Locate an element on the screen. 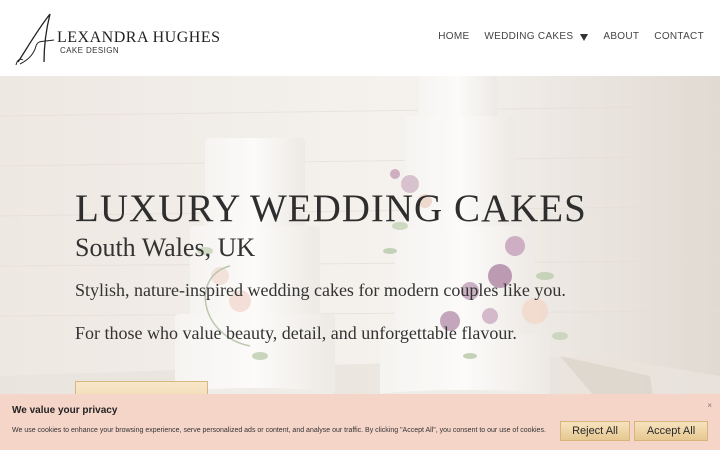 This screenshot has width=720, height=450. reject-all-button: Reject All is located at coordinates (595, 431).